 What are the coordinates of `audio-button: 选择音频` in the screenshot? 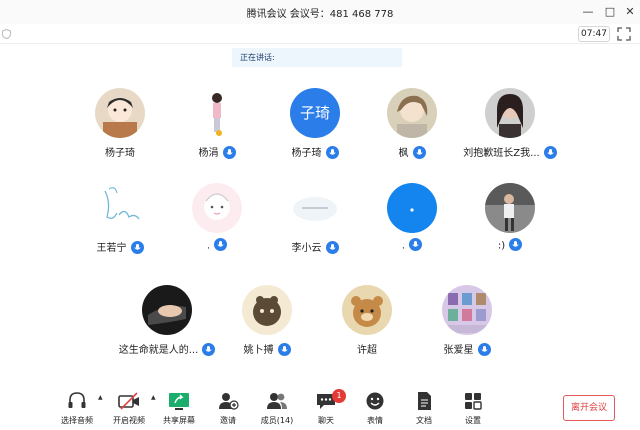 It's located at (77, 410).